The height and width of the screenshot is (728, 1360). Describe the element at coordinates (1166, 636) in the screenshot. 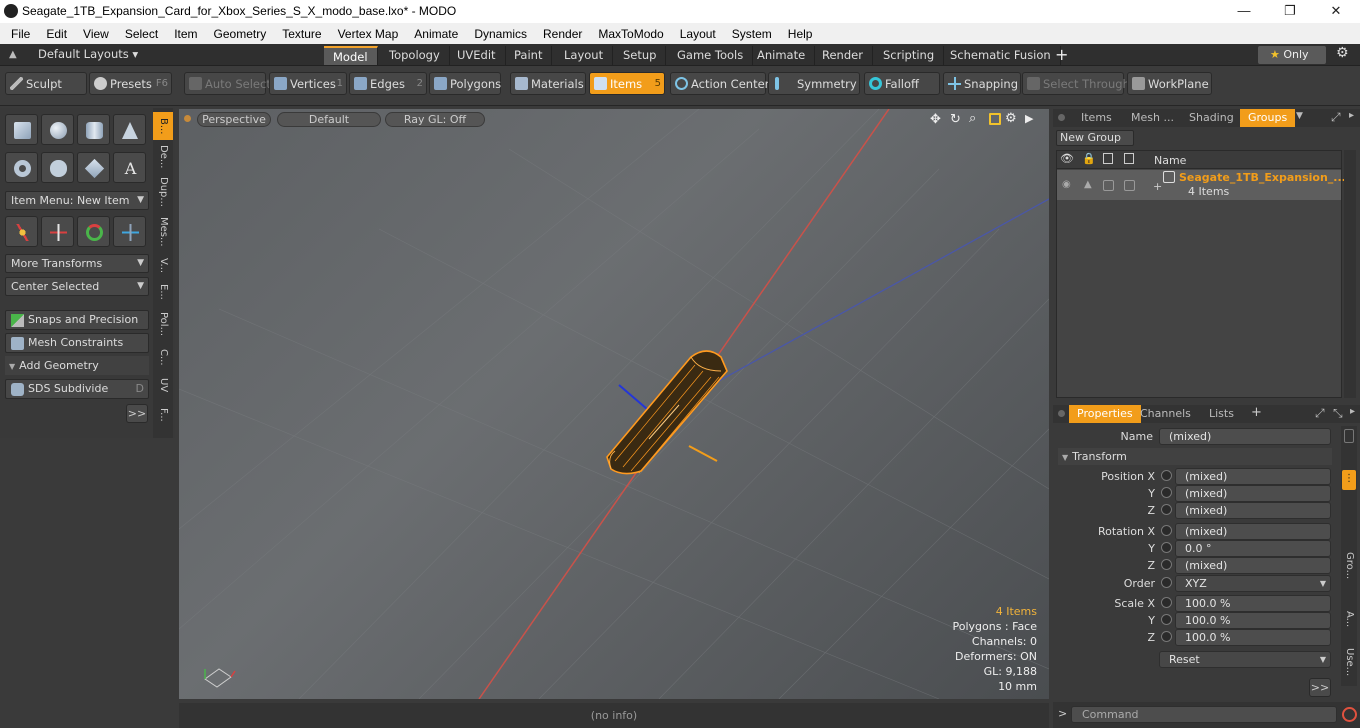

I see `scale-z-radio` at that location.